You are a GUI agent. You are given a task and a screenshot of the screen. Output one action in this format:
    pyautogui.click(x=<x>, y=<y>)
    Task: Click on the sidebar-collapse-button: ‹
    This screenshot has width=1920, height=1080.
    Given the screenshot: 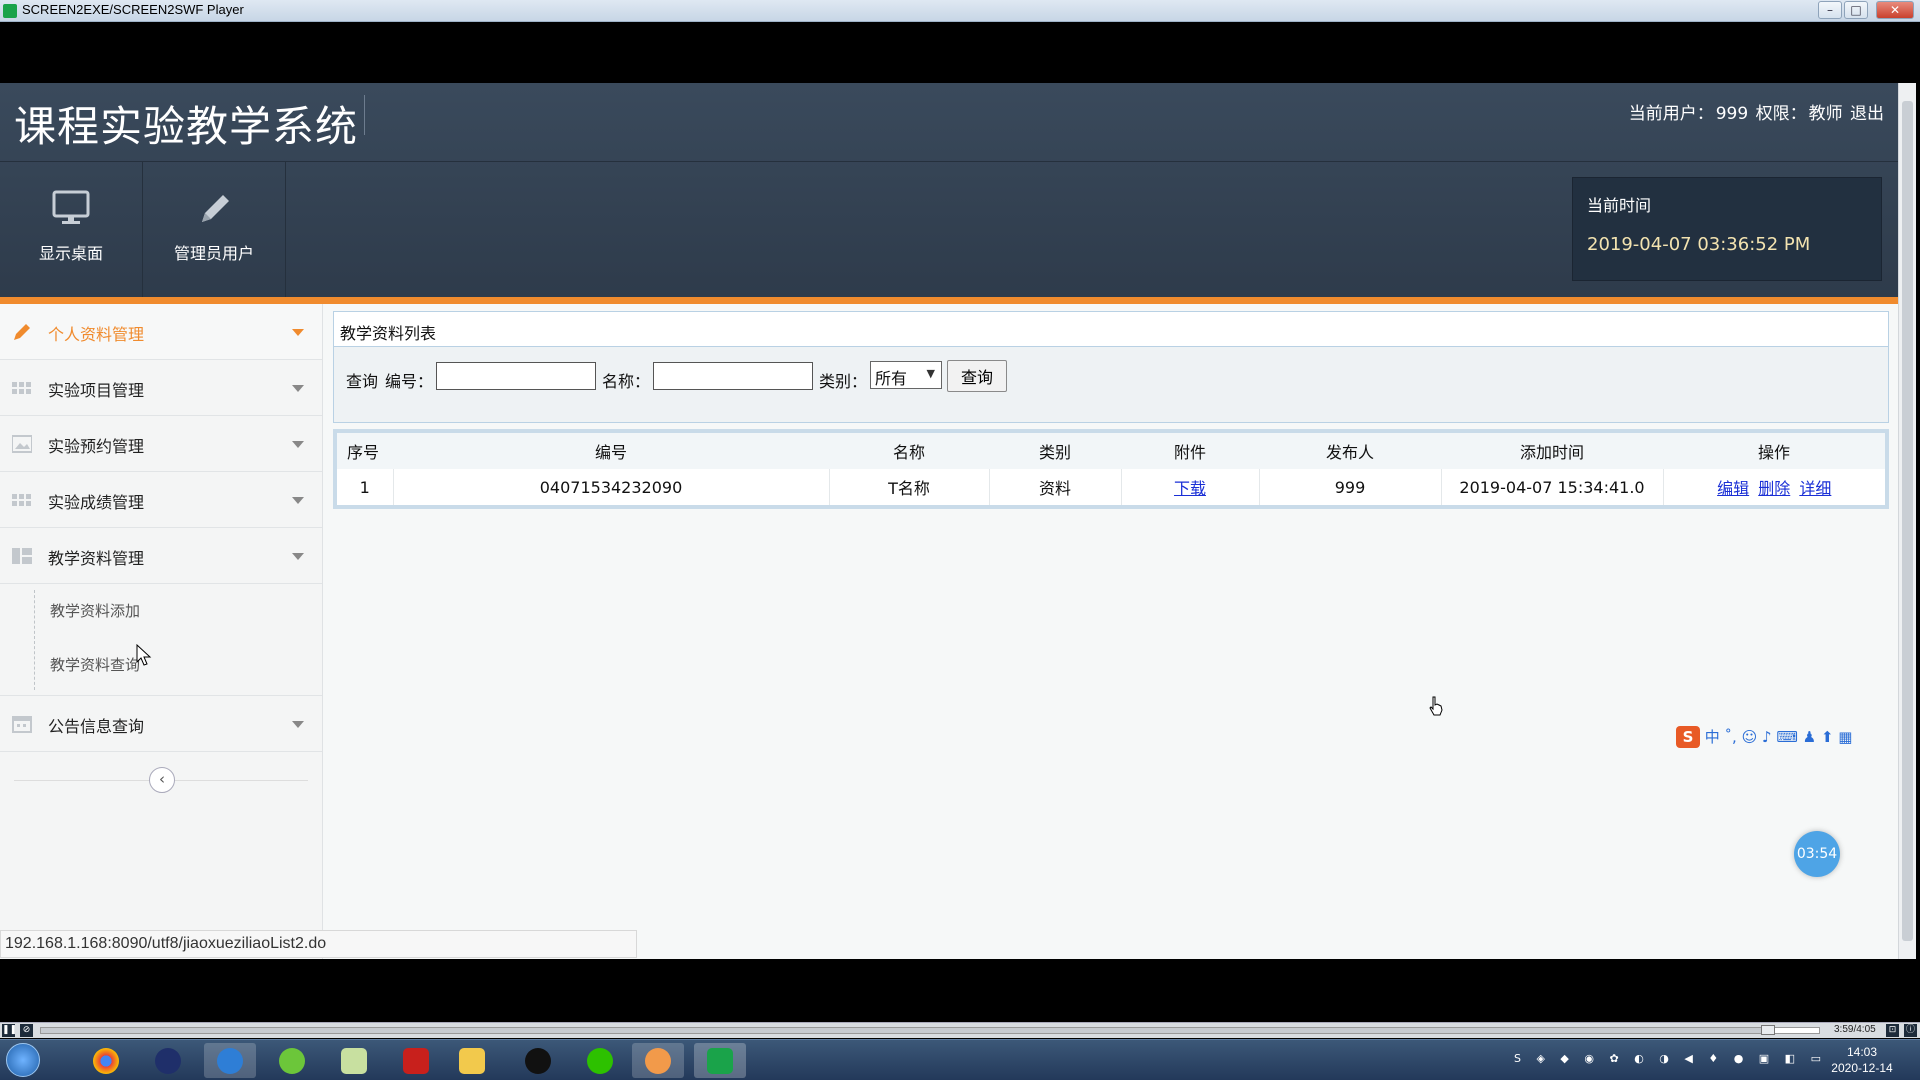 What is the action you would take?
    pyautogui.click(x=162, y=780)
    